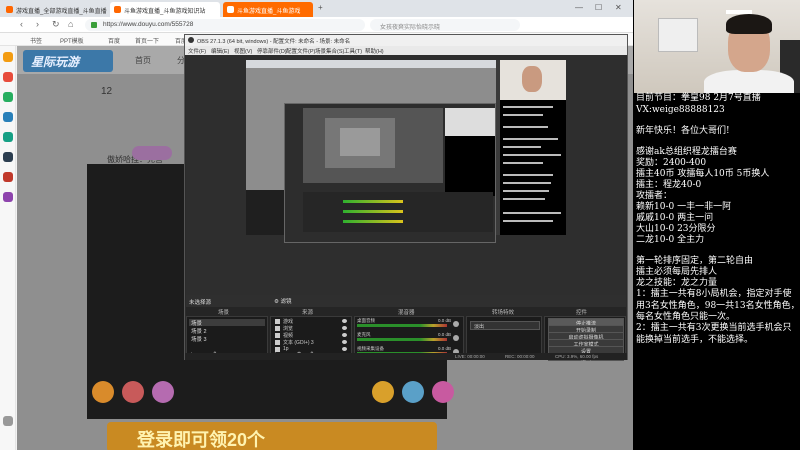 The image size is (800, 450). I want to click on maximize-icon: ☐, so click(598, 7).